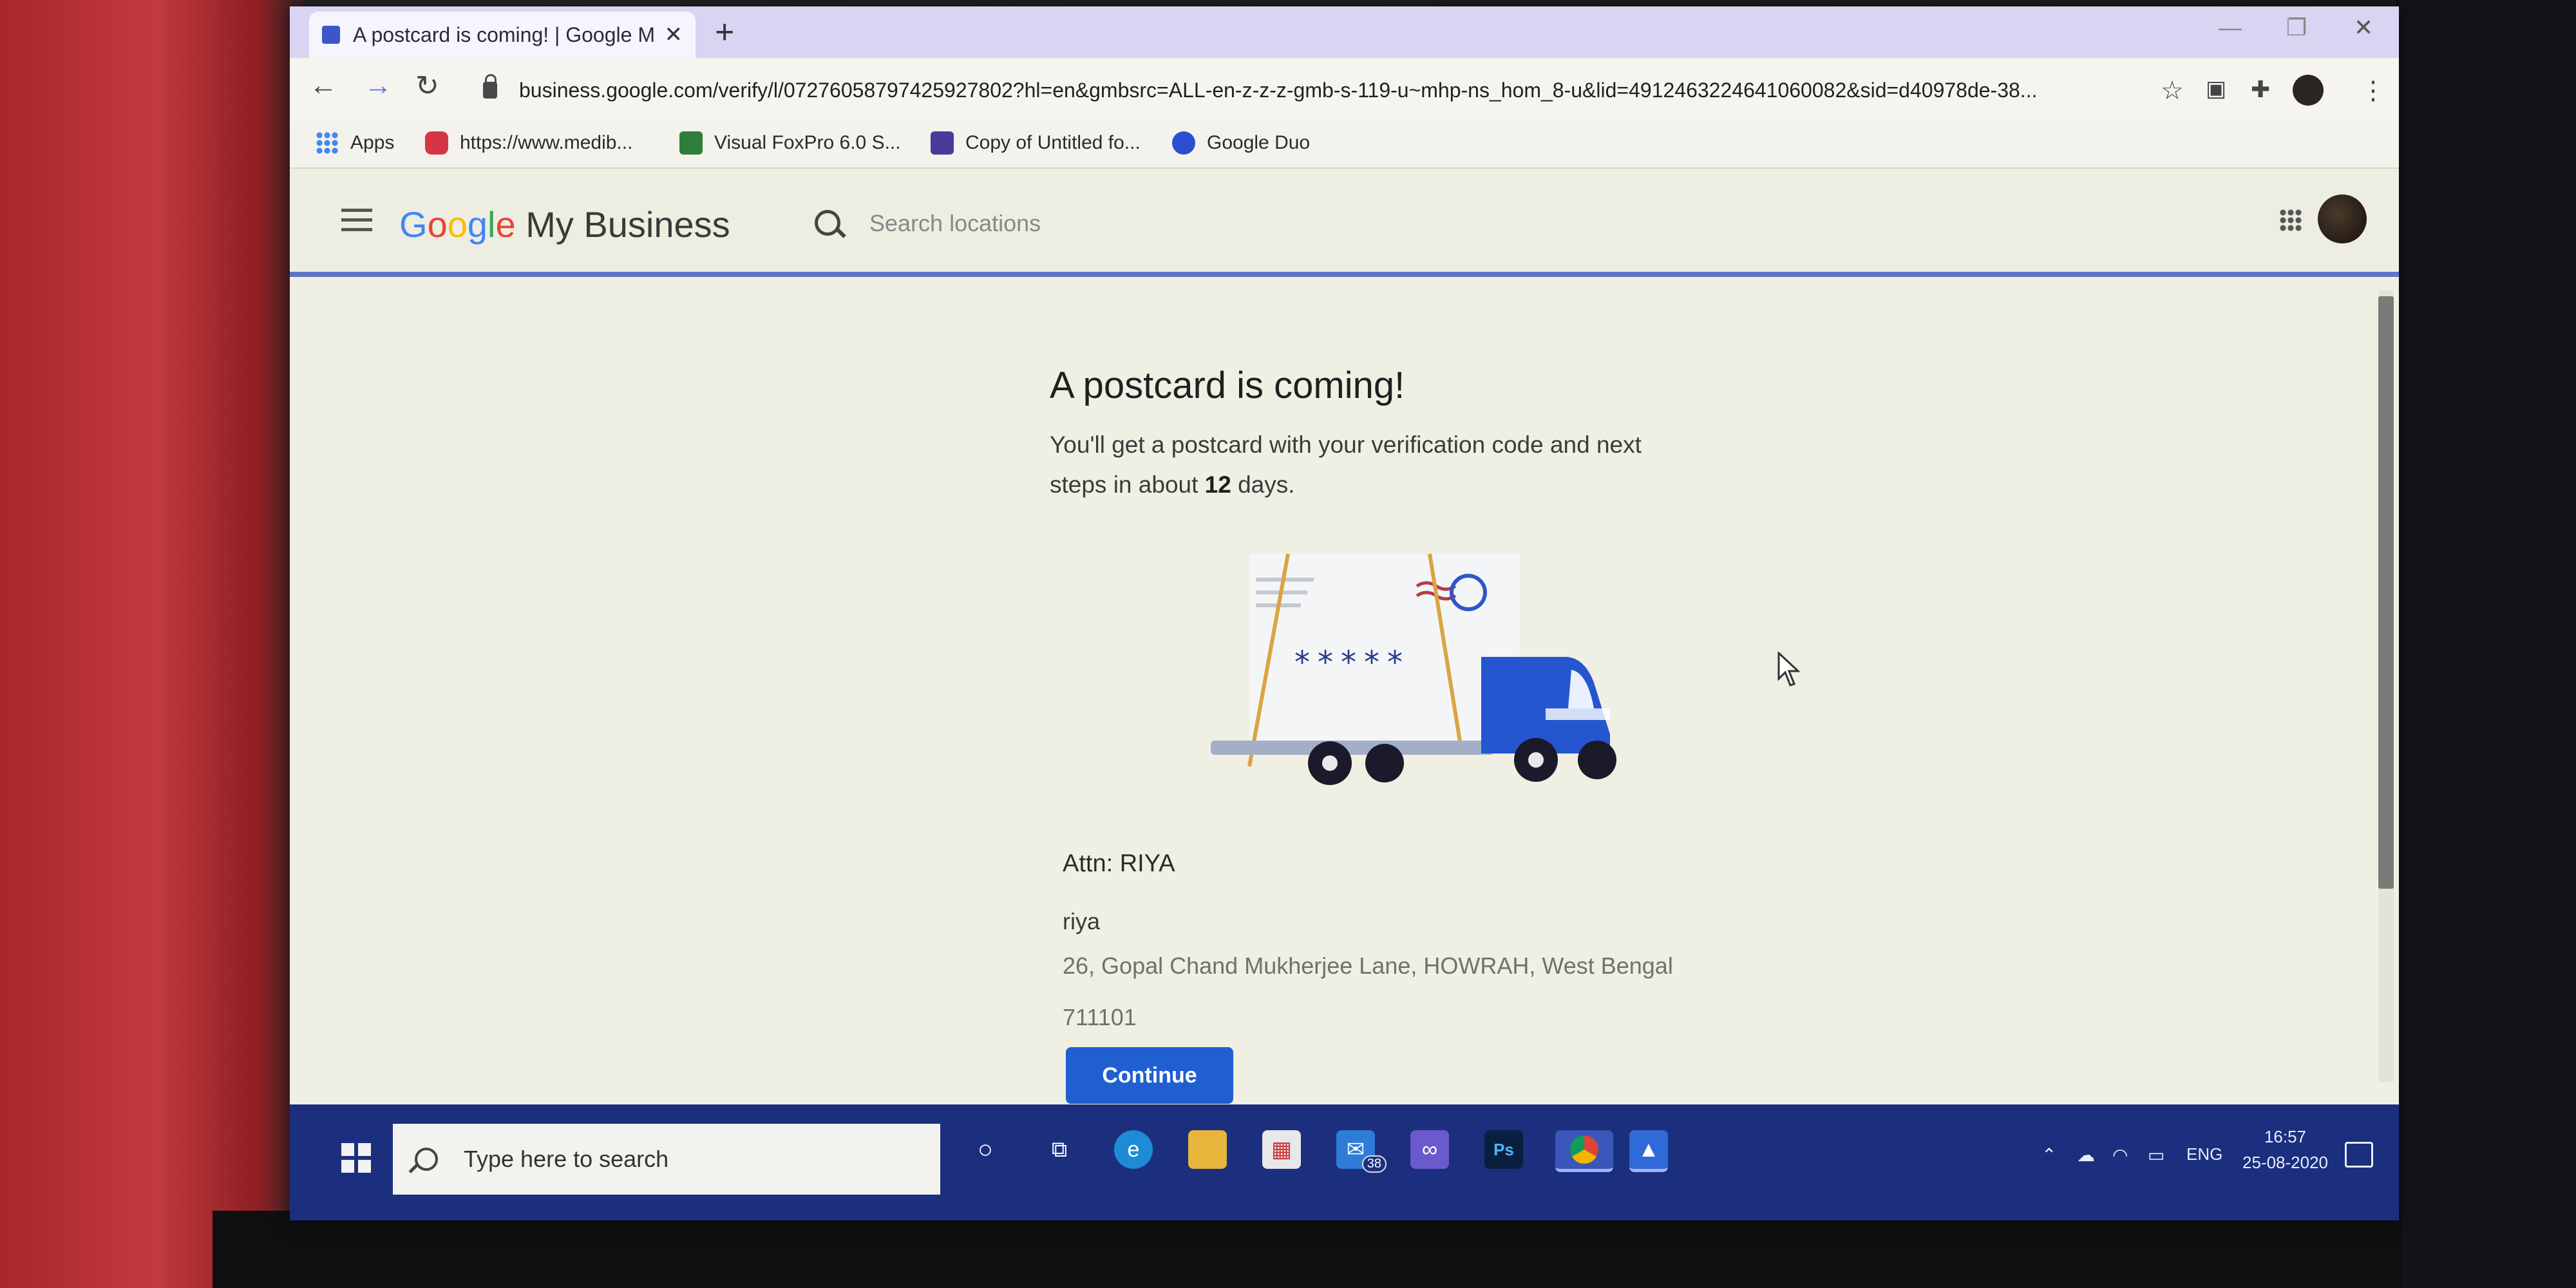  What do you see at coordinates (427, 86) in the screenshot?
I see `reload-icon: ↻` at bounding box center [427, 86].